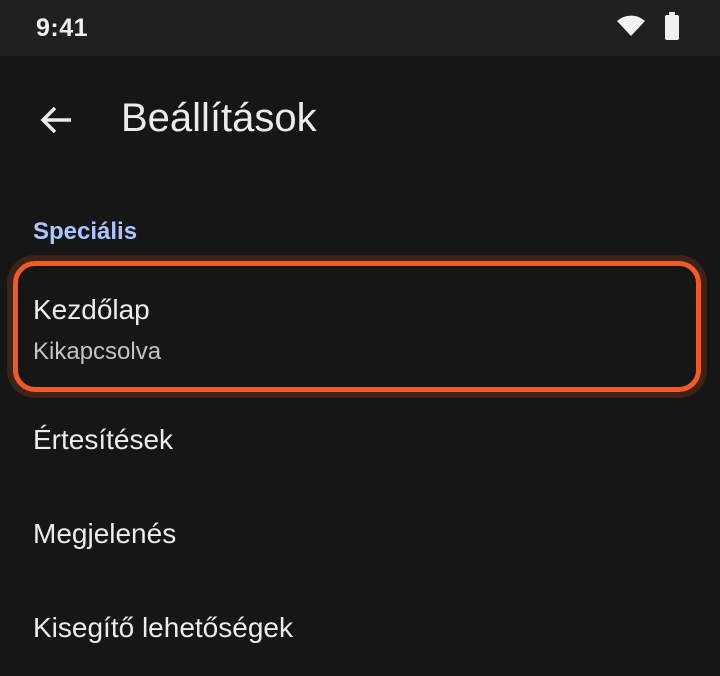  I want to click on status-bar: 9:41, so click(360, 28).